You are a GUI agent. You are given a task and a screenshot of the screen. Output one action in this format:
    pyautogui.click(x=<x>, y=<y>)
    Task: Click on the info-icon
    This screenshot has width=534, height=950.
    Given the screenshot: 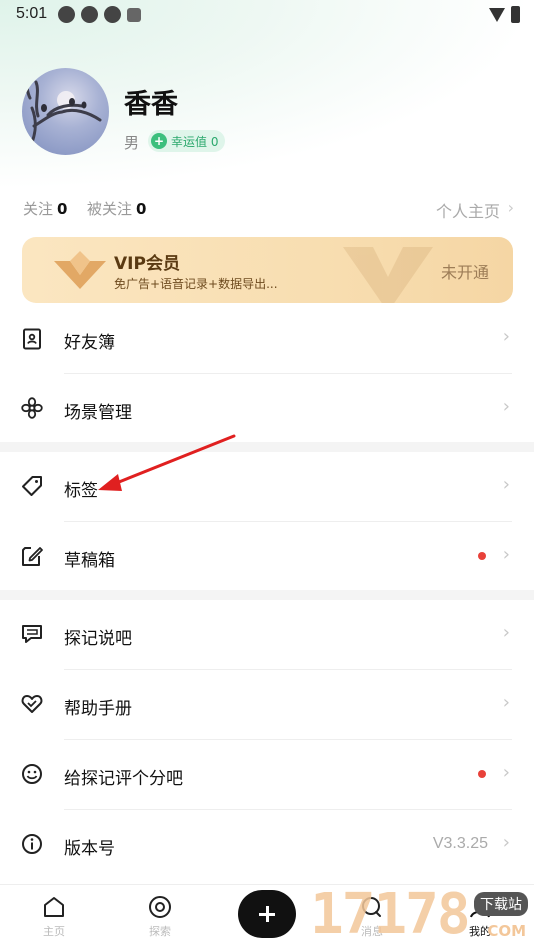 What is the action you would take?
    pyautogui.click(x=32, y=844)
    